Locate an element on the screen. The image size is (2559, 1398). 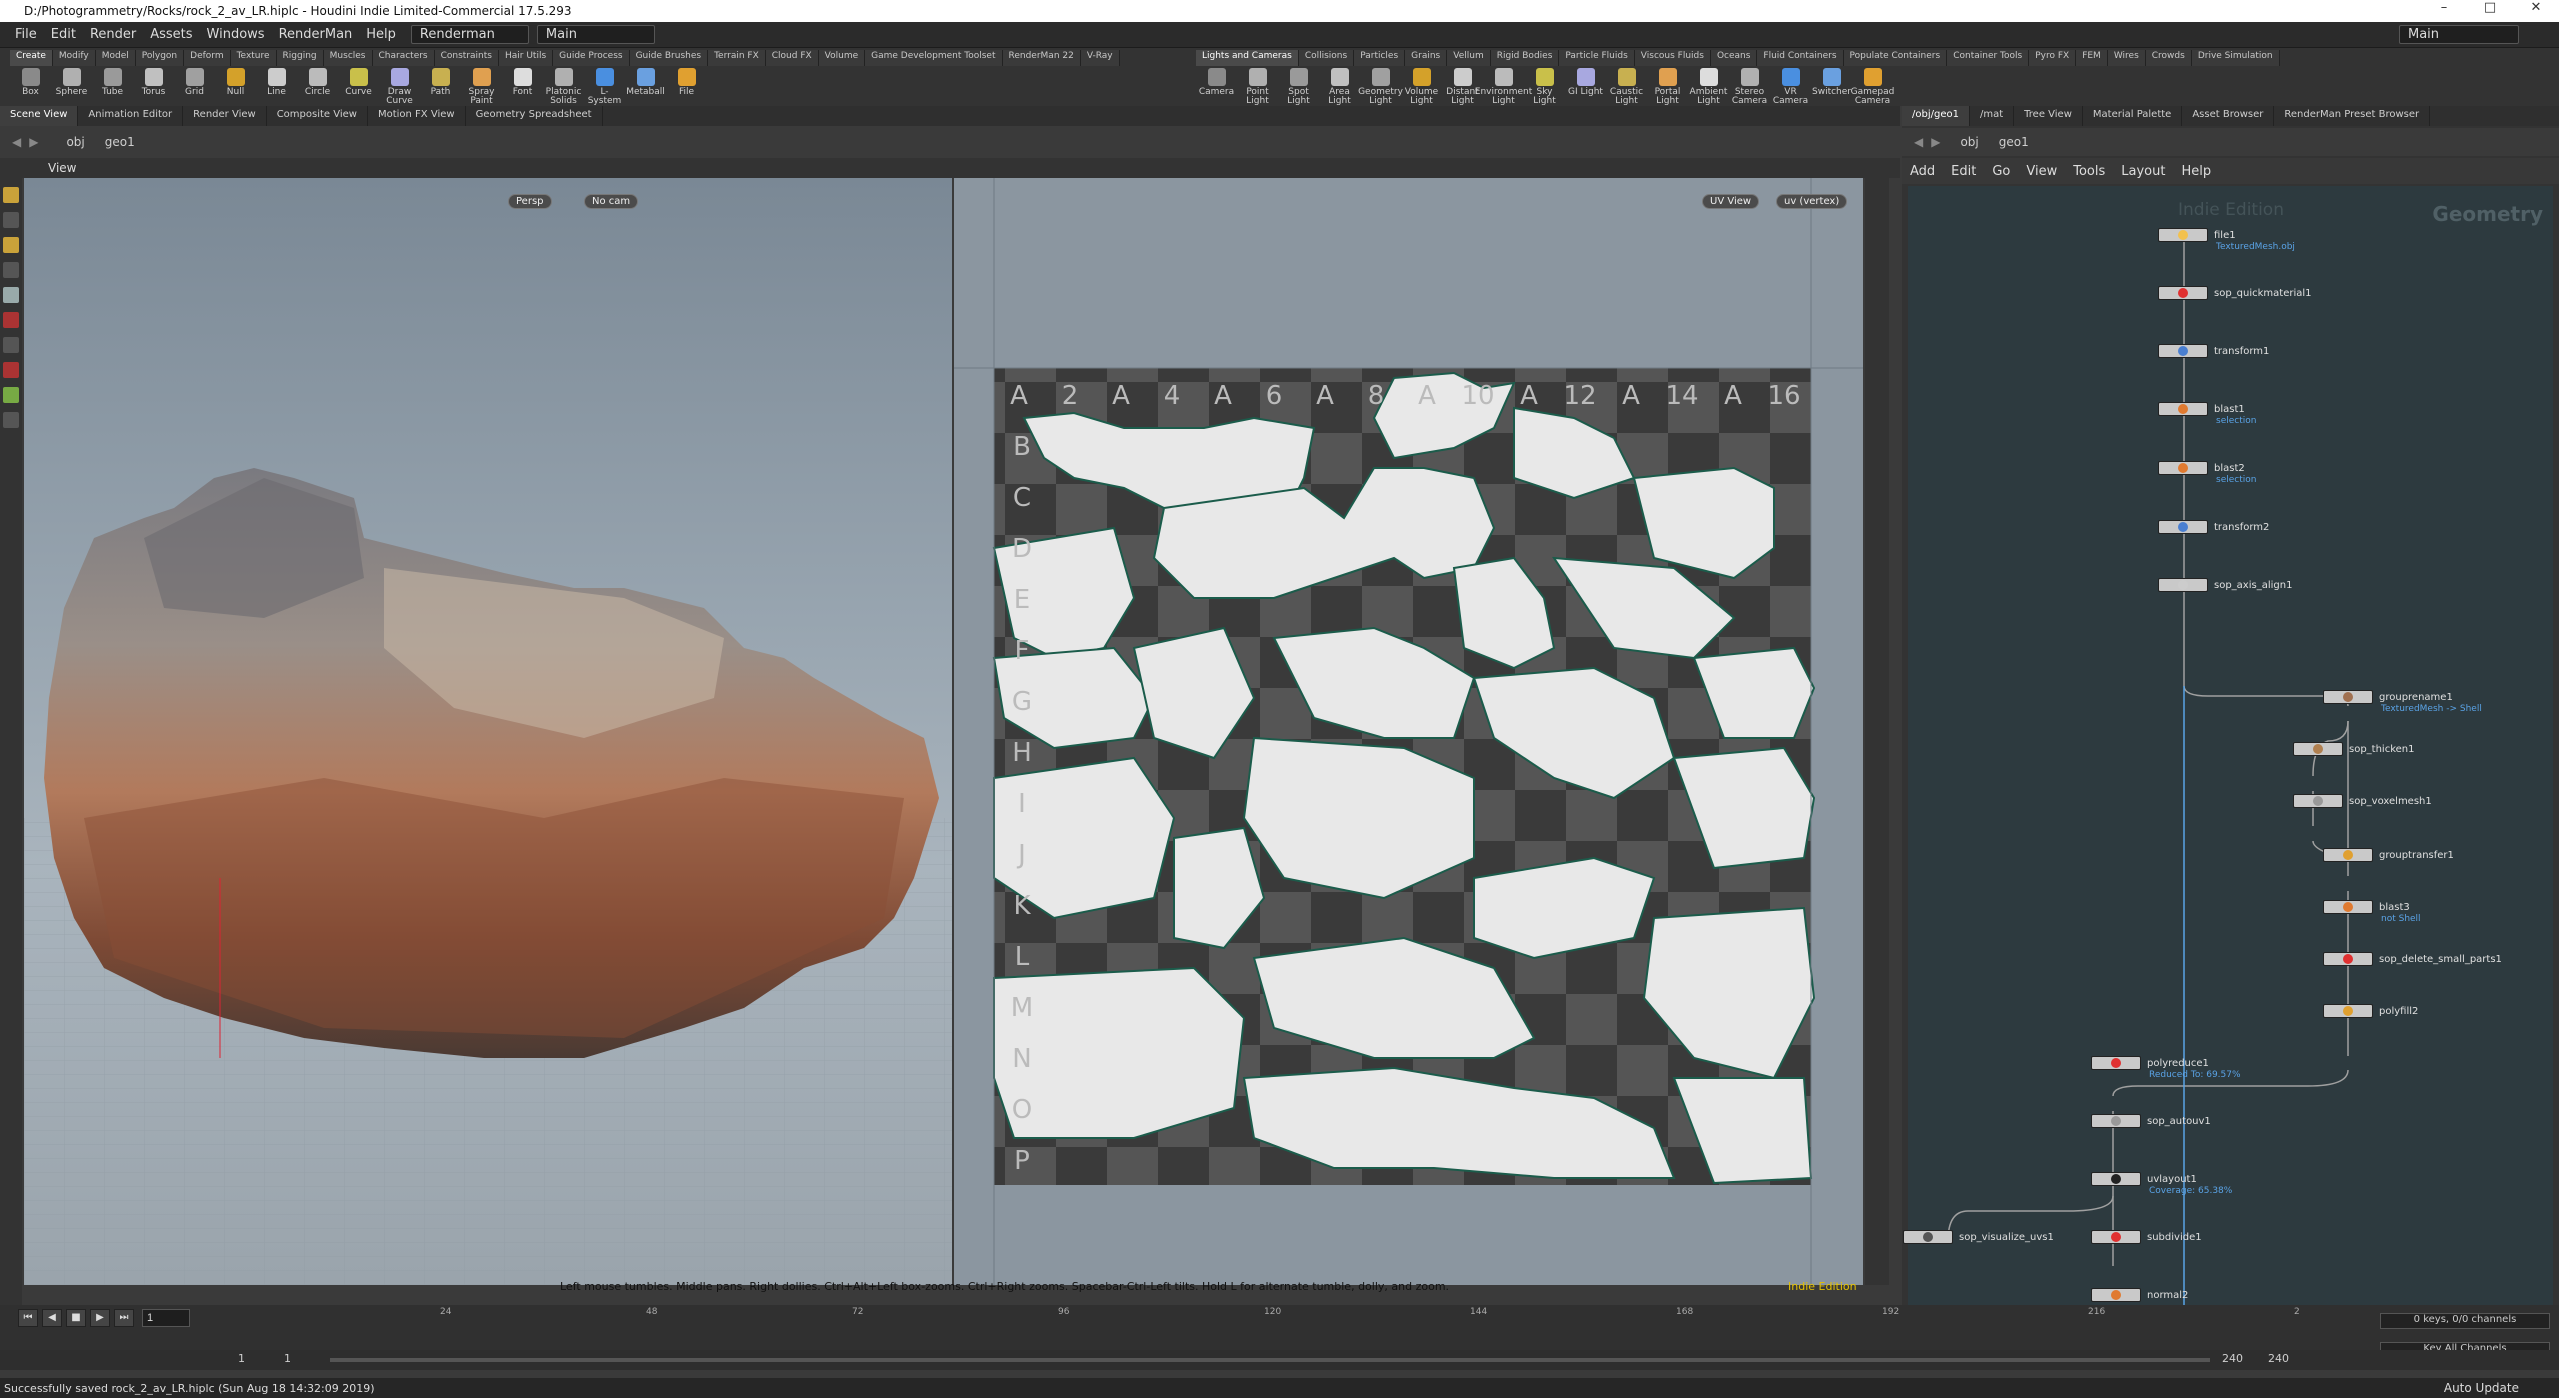
shelf-tool-tube: Tube is located at coordinates (112, 87).